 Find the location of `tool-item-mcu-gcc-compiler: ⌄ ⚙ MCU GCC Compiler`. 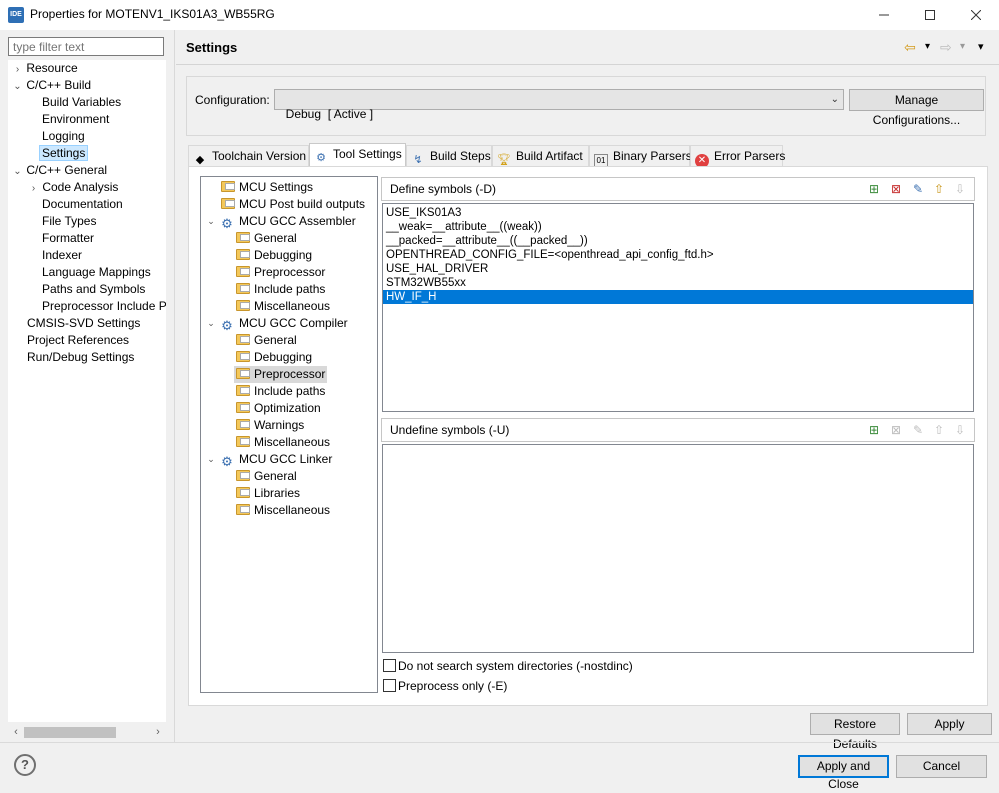

tool-item-mcu-gcc-compiler: ⌄ ⚙ MCU GCC Compiler is located at coordinates (276, 324).